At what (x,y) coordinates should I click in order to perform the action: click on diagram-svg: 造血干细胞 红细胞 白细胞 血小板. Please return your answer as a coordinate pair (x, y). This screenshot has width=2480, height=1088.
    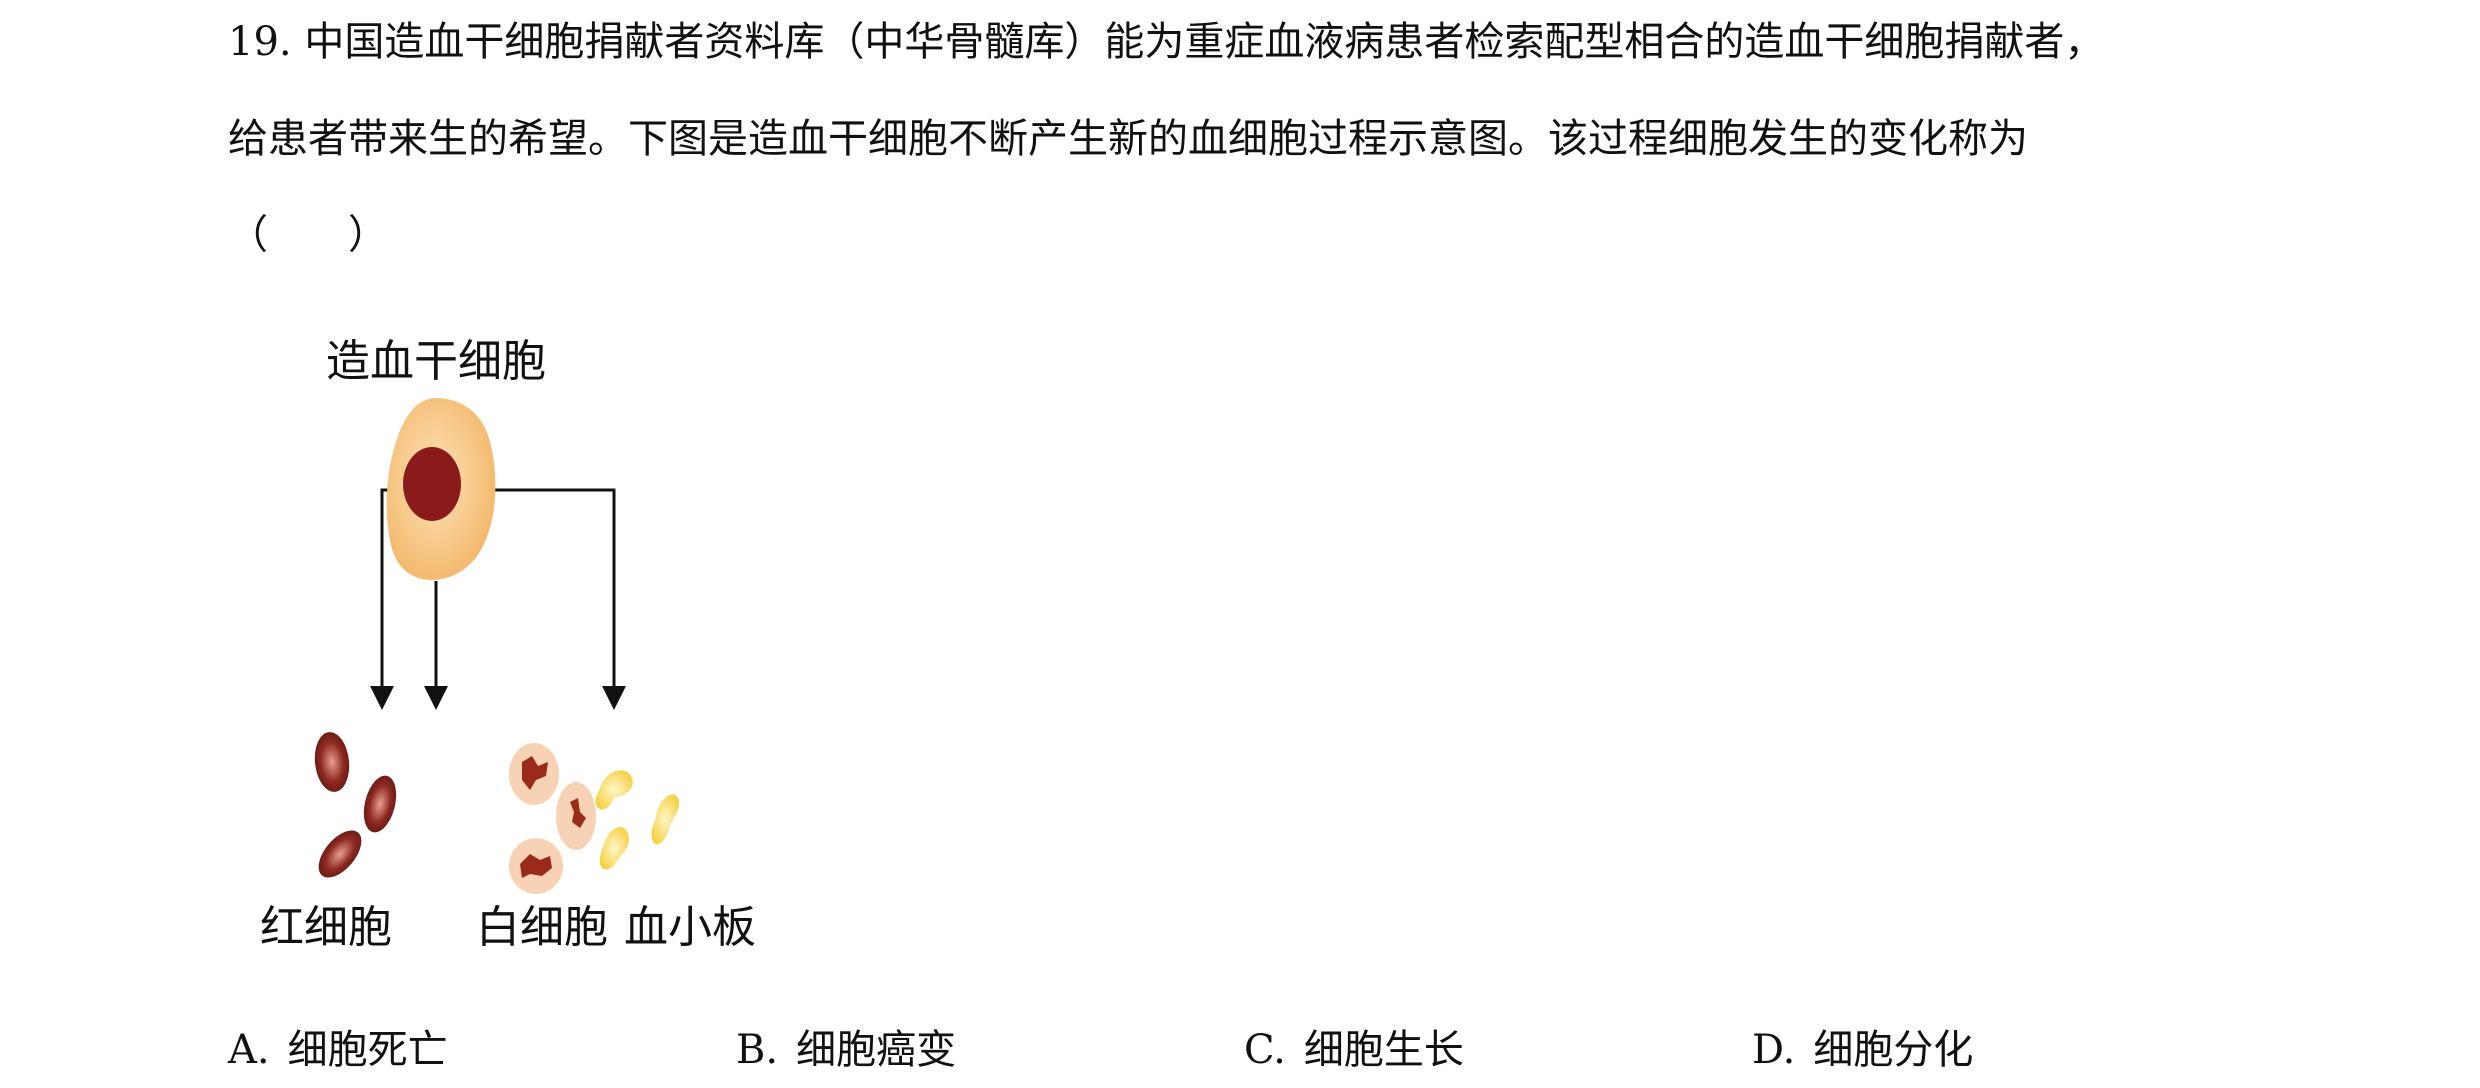
    Looking at the image, I should click on (508, 644).